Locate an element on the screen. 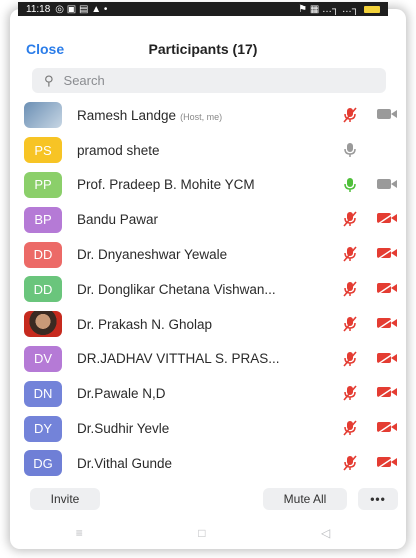  participant-row: PS pramod shete is located at coordinates (210, 150).